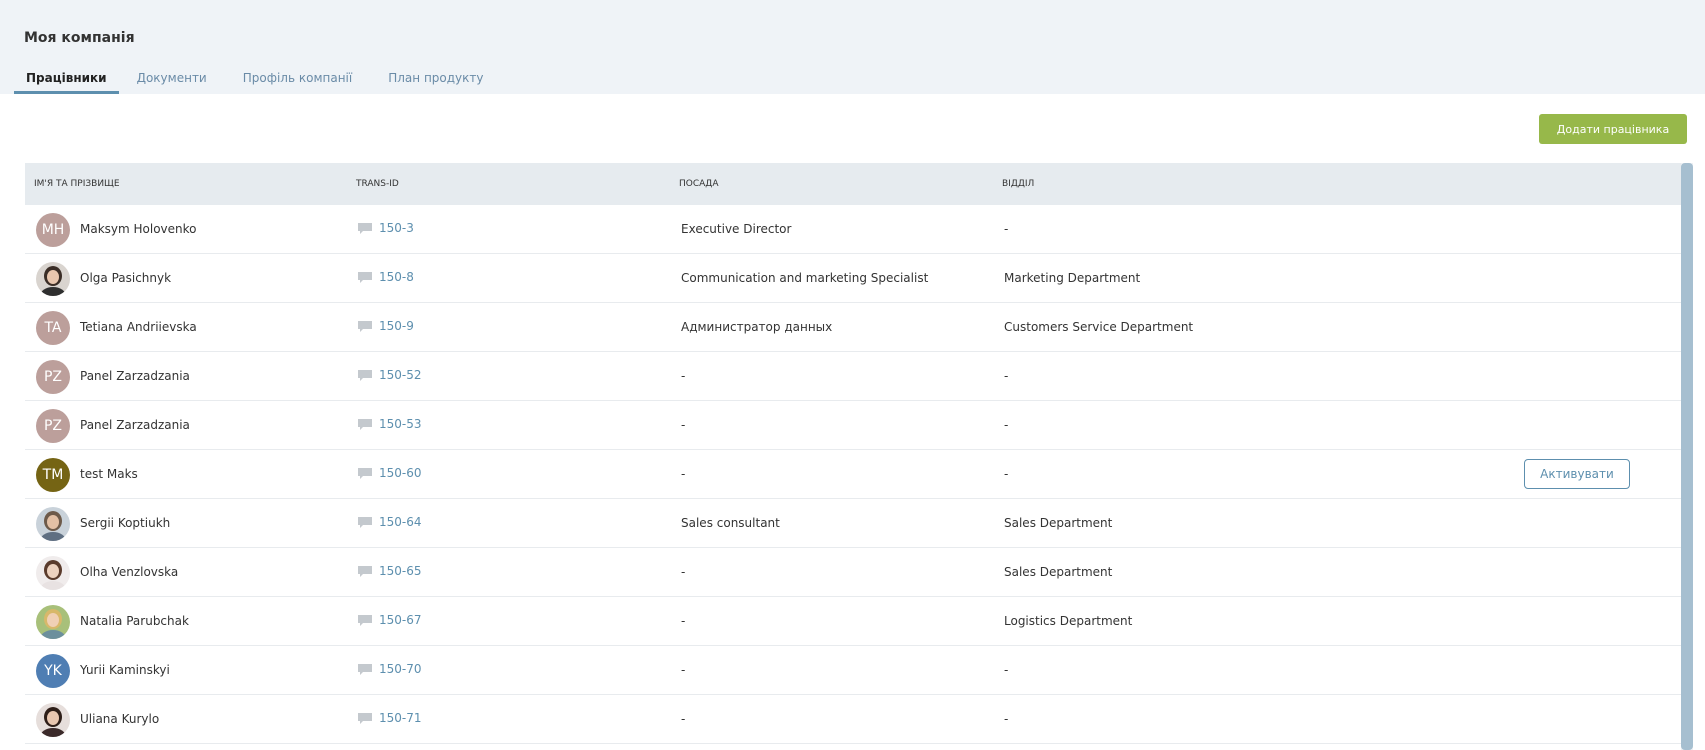 Image resolution: width=1705 pixels, height=750 pixels. What do you see at coordinates (53, 230) in the screenshot?
I see `avatar: MH` at bounding box center [53, 230].